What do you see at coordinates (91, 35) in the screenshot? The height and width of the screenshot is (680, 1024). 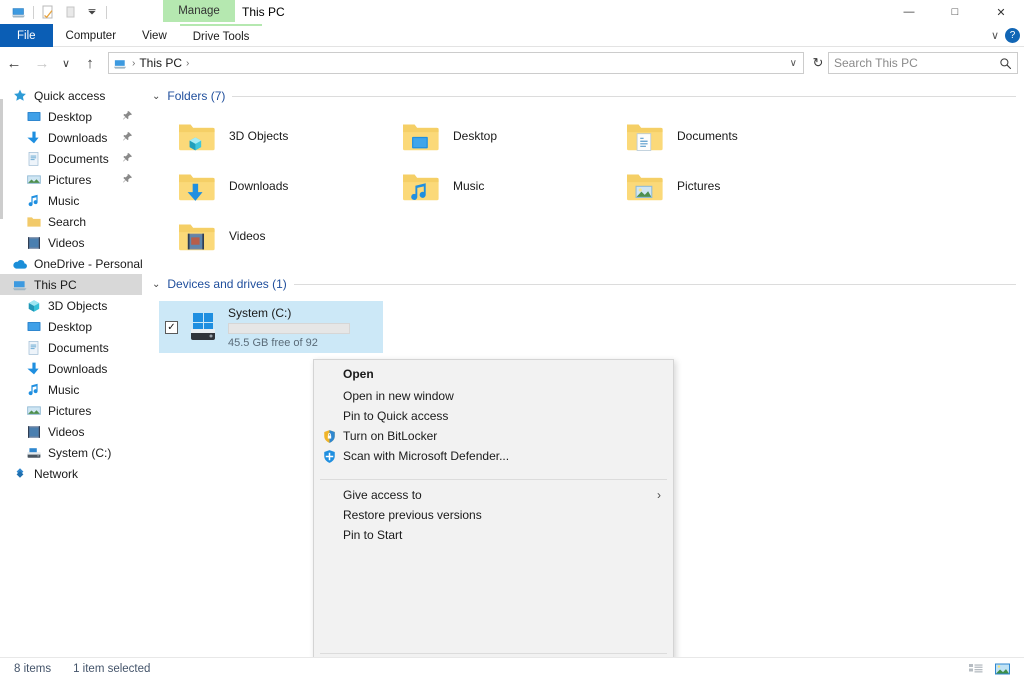 I see `tab-computer: Computer` at bounding box center [91, 35].